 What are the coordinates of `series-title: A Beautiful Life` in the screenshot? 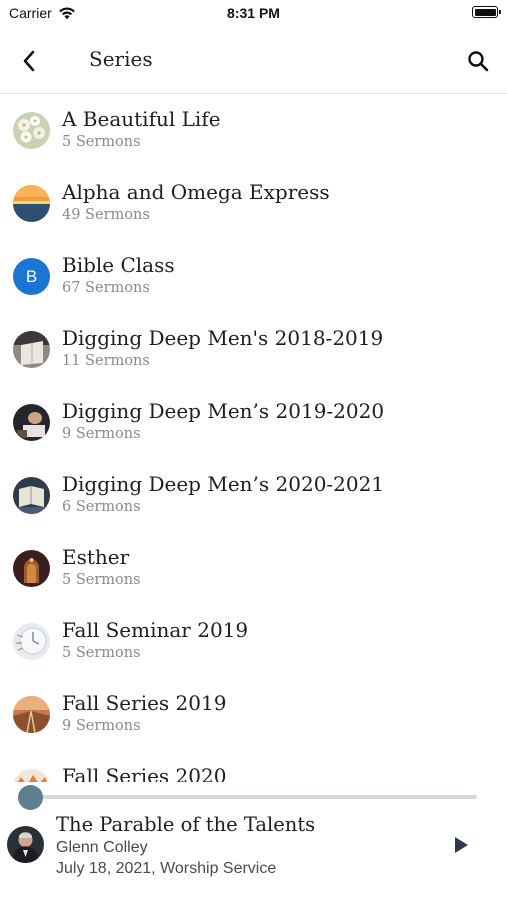 It's located at (141, 119).